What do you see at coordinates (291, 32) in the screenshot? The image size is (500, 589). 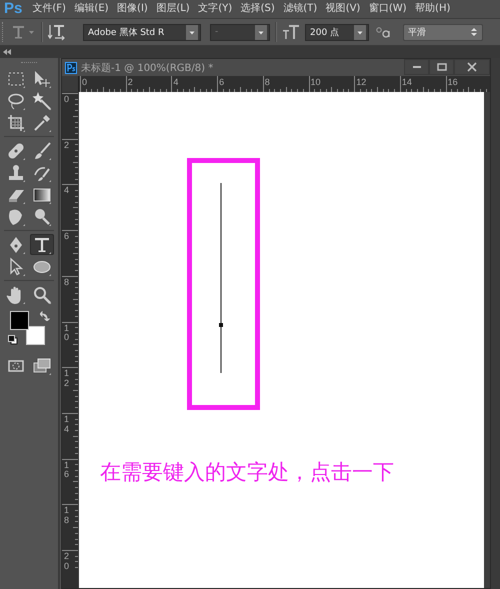 I see `font-size-icon` at bounding box center [291, 32].